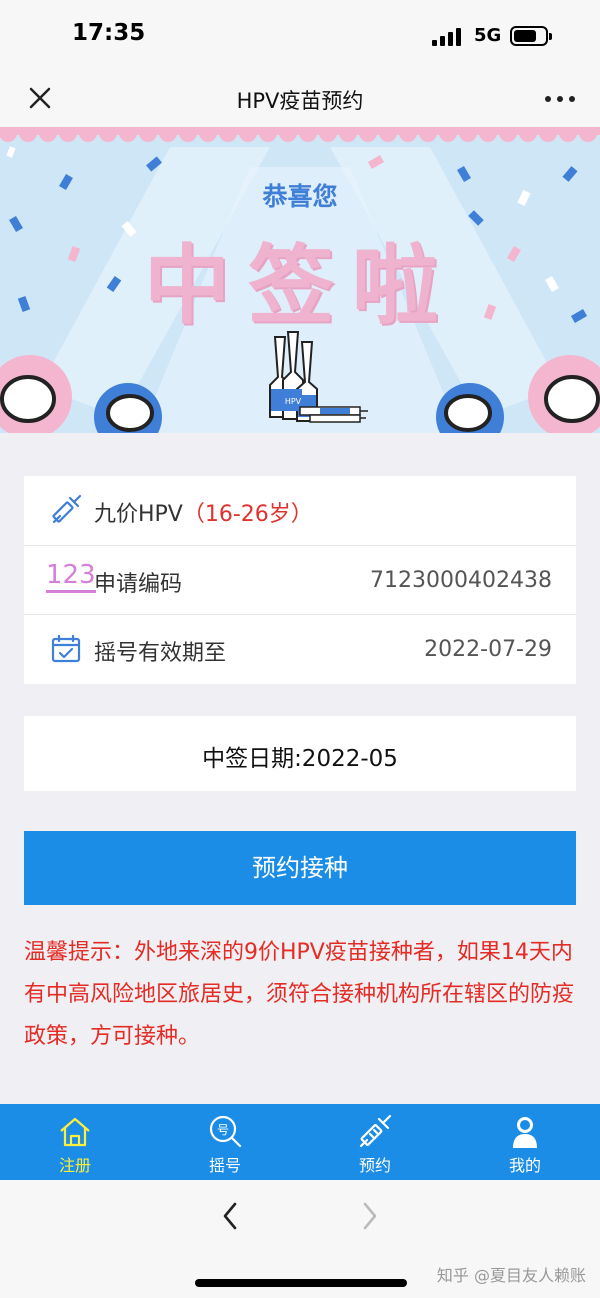 The height and width of the screenshot is (1298, 600). I want to click on nav-bar: HPV疫苗预约, so click(300, 99).